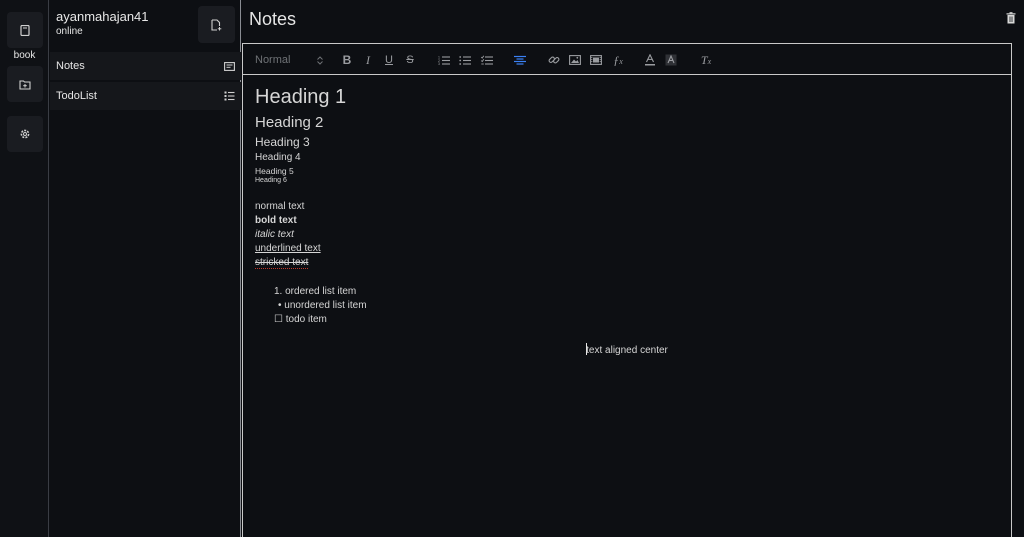 This screenshot has width=1024, height=537. I want to click on ordered-list-button: 123, so click(444, 60).